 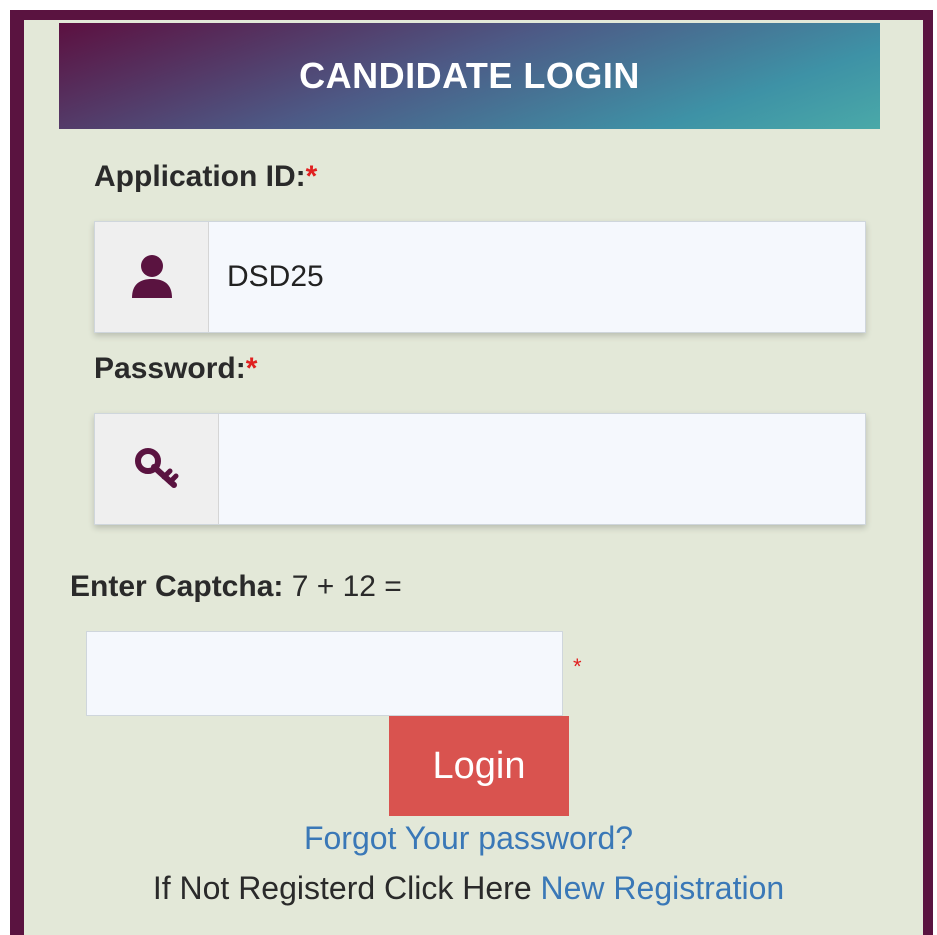 I want to click on application-id-input, so click(x=537, y=277).